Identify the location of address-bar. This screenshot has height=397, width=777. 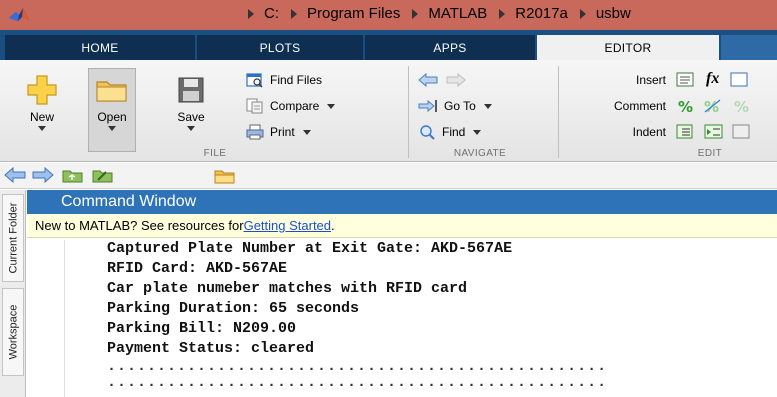
(388, 176).